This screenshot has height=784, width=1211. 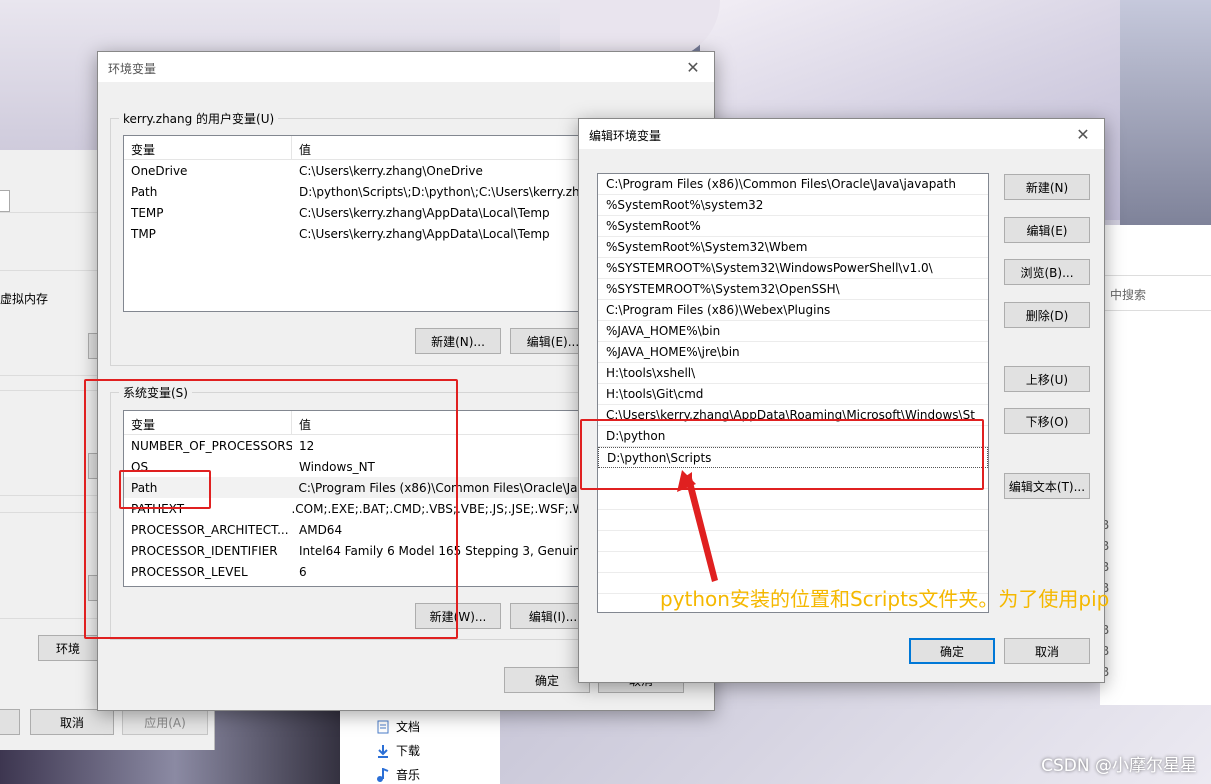 What do you see at coordinates (952, 651) in the screenshot?
I see `ok-button: 确定` at bounding box center [952, 651].